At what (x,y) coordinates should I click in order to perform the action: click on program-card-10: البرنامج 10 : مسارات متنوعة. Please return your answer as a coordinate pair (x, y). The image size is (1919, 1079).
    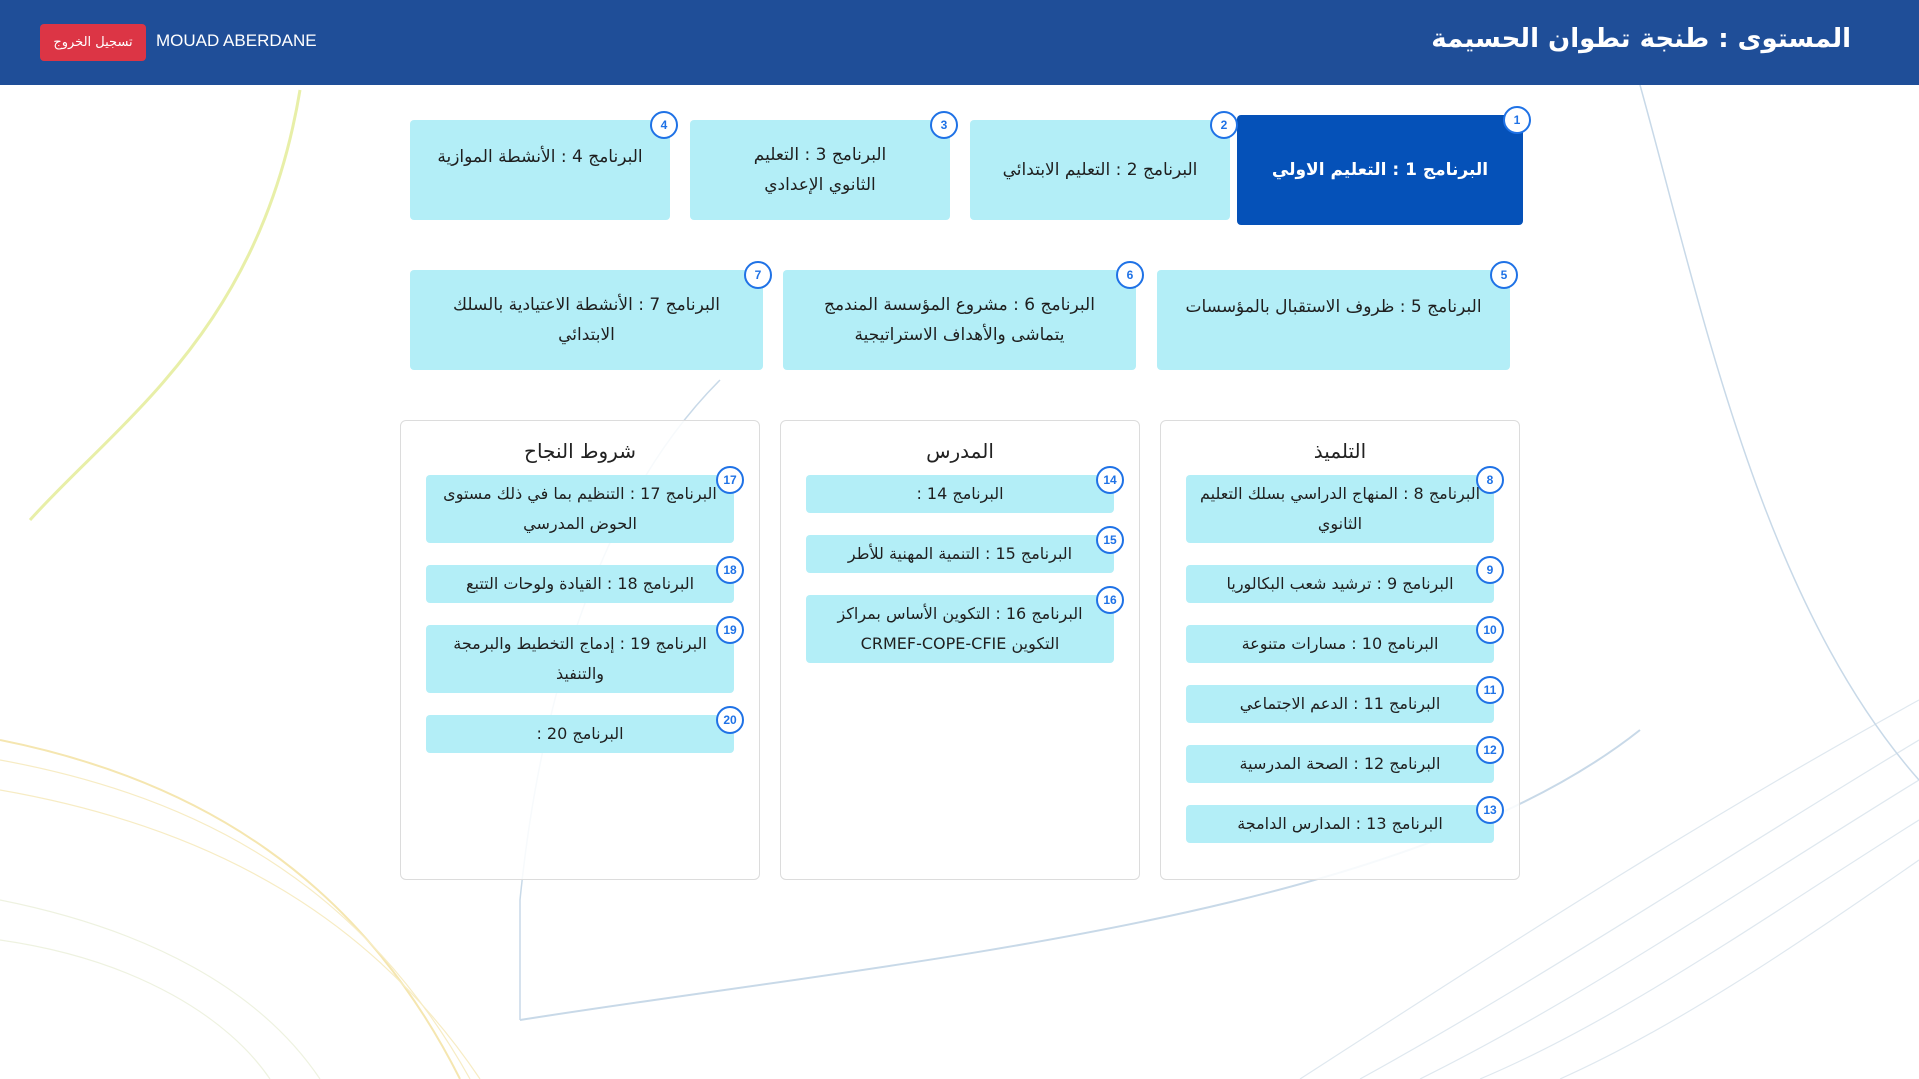
    Looking at the image, I should click on (1340, 644).